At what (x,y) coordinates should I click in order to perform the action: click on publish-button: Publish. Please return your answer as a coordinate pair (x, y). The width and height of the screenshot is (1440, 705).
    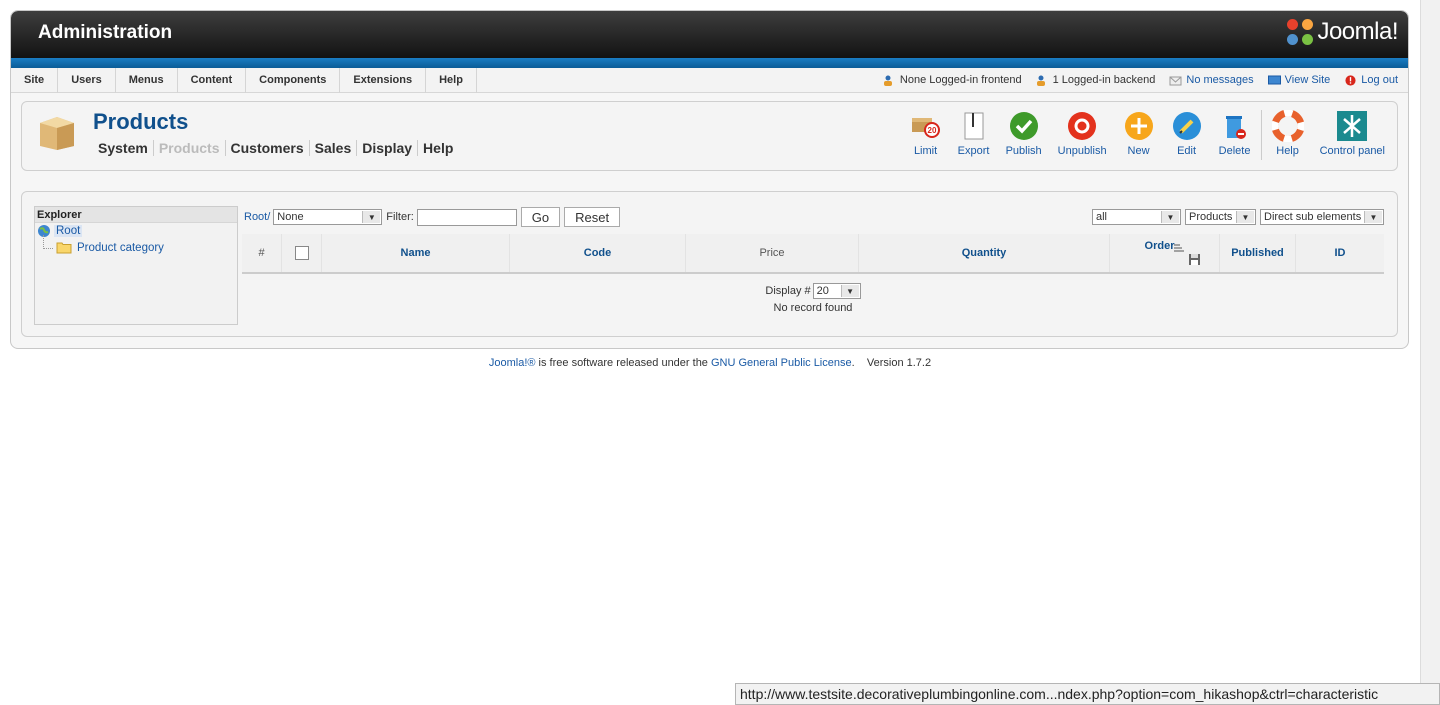
    Looking at the image, I should click on (1024, 135).